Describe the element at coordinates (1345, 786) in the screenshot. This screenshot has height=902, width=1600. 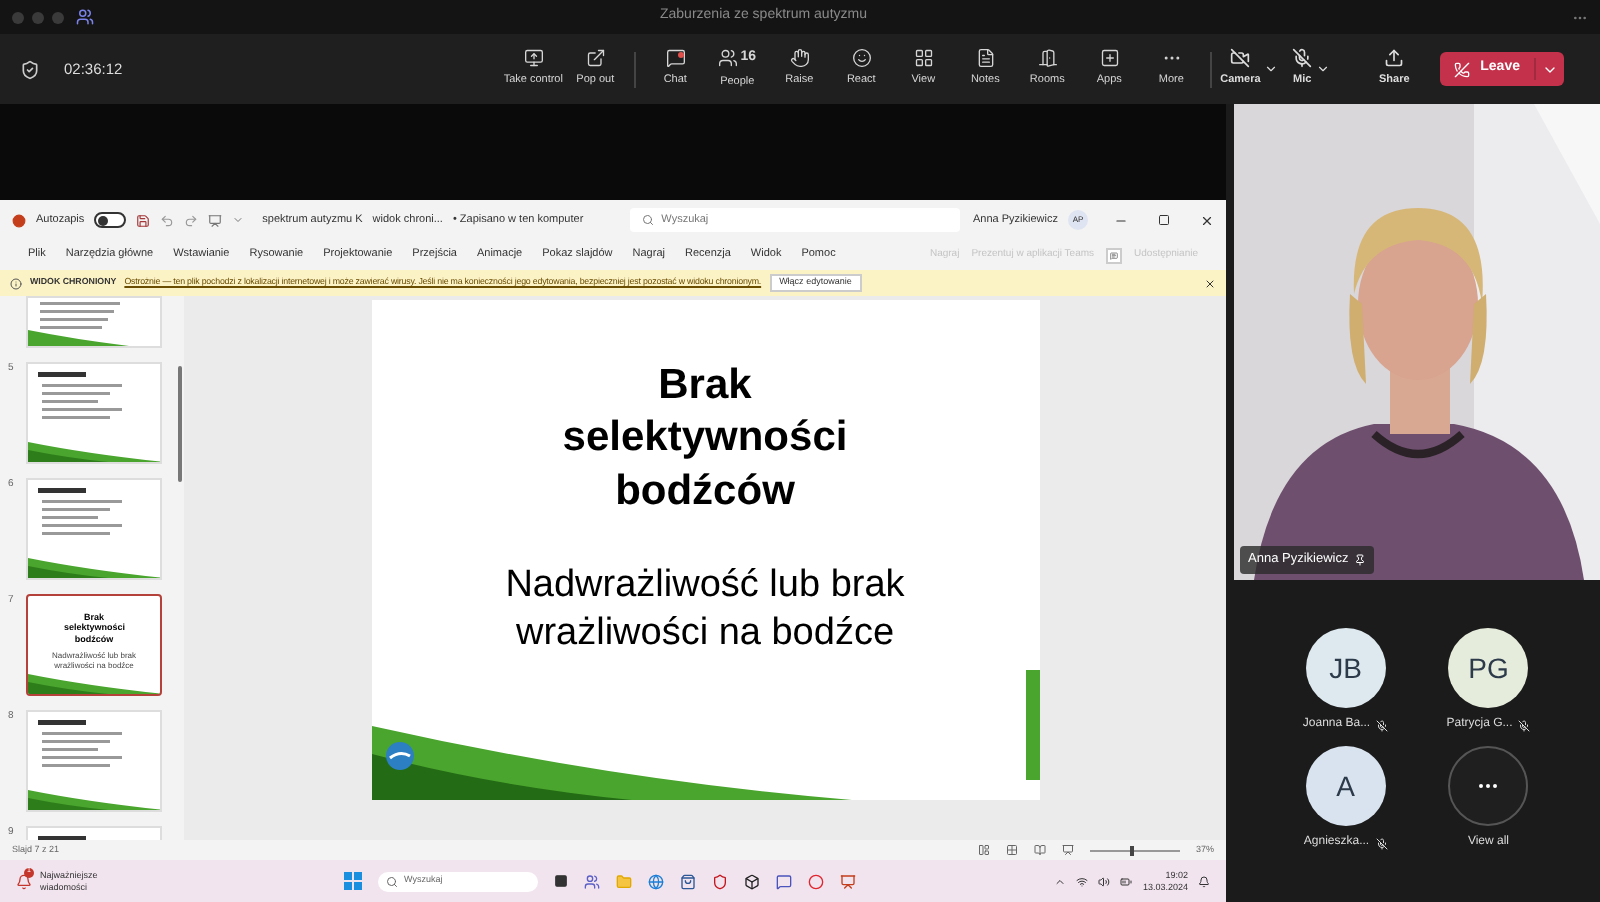
I see `participant-avatar: A` at that location.